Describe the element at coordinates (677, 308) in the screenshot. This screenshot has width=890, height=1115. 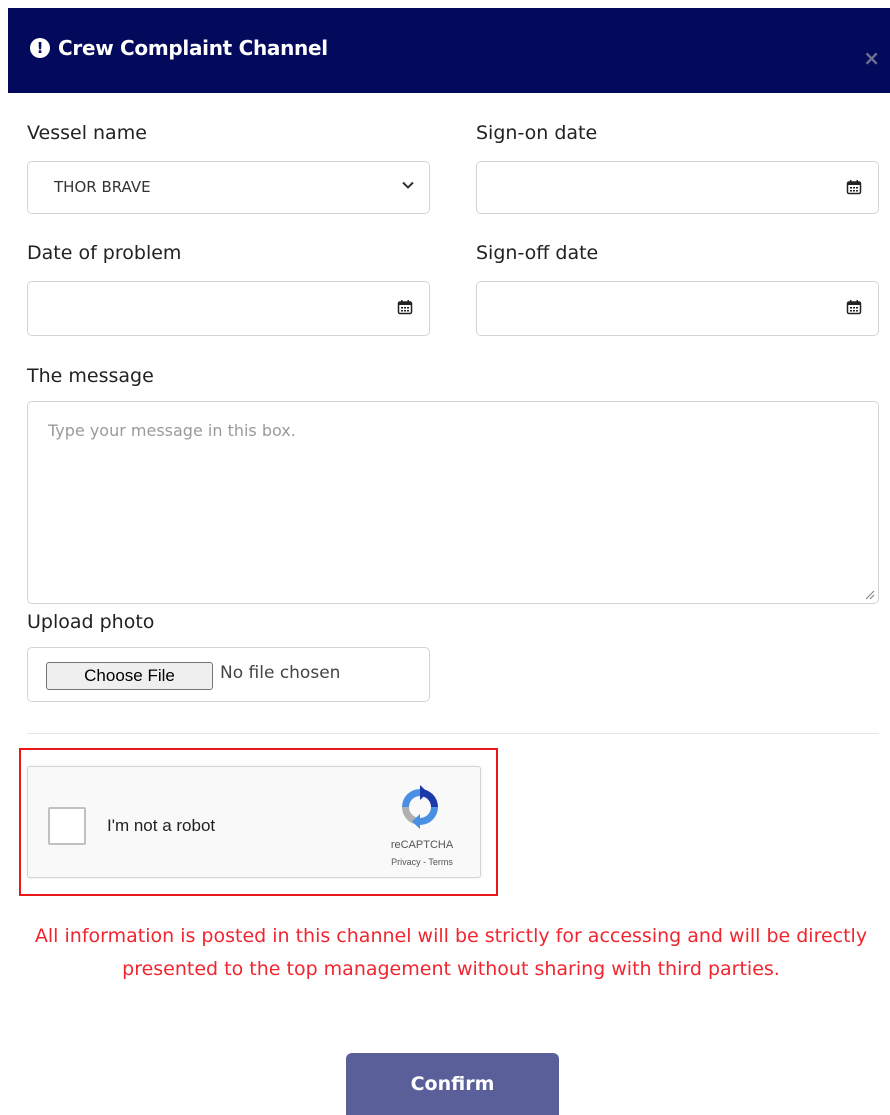
I see `sign-off-date-input` at that location.